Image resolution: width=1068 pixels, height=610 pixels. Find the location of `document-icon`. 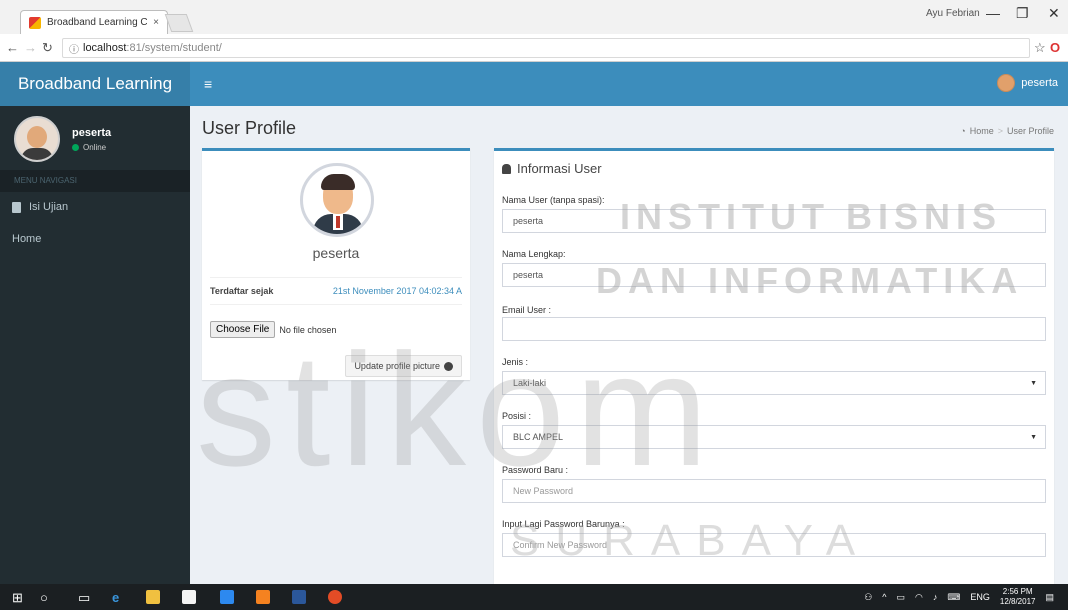

document-icon is located at coordinates (16, 207).